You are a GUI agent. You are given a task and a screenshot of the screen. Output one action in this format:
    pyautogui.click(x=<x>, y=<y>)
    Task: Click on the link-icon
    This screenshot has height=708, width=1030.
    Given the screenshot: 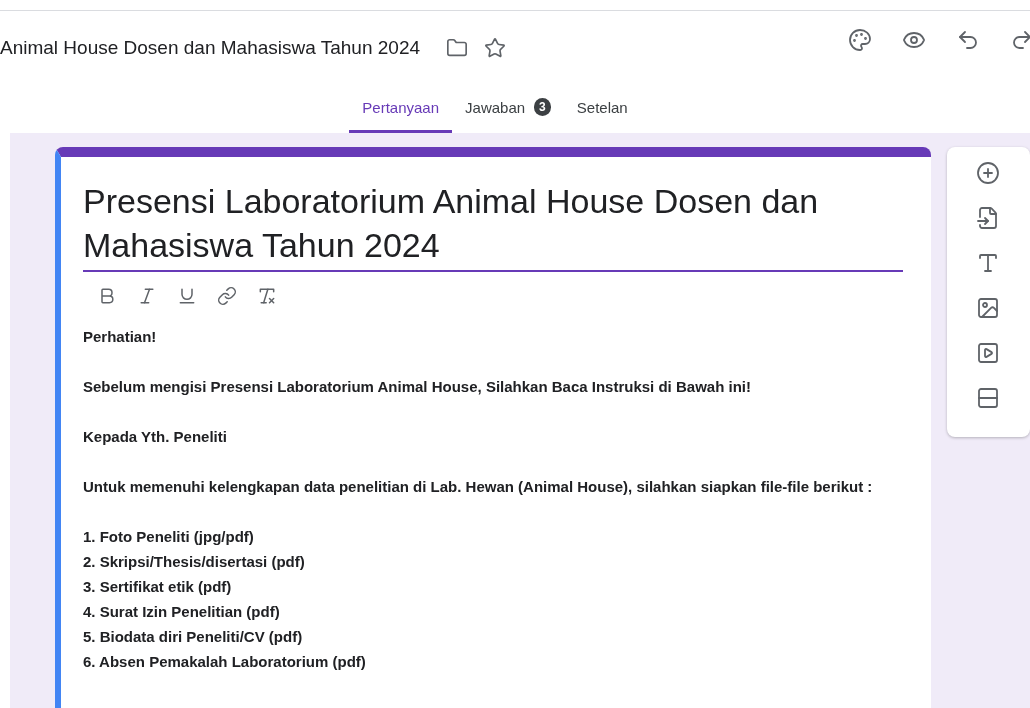 What is the action you would take?
    pyautogui.click(x=227, y=296)
    